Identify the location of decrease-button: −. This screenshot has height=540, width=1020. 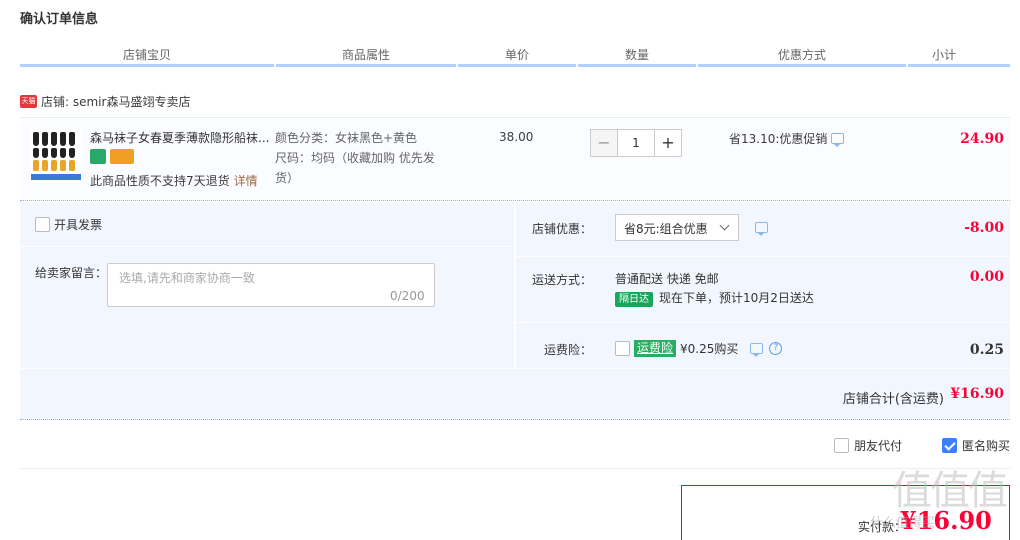
(604, 143).